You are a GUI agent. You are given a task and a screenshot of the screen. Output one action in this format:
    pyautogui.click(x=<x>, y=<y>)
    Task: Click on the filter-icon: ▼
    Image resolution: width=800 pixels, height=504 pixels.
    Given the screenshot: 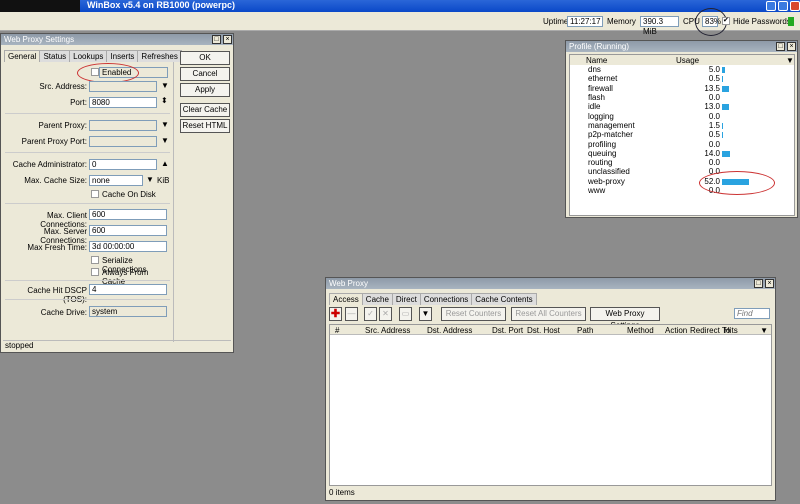 What is the action you would take?
    pyautogui.click(x=425, y=314)
    